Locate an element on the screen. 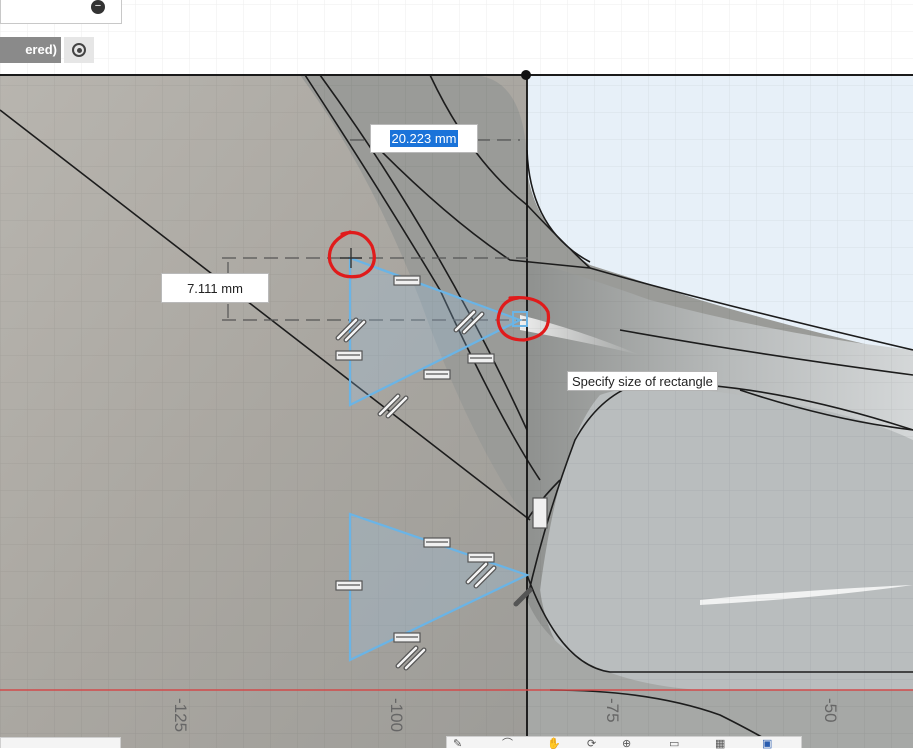  browser-panel-fragment: − is located at coordinates (61, 12).